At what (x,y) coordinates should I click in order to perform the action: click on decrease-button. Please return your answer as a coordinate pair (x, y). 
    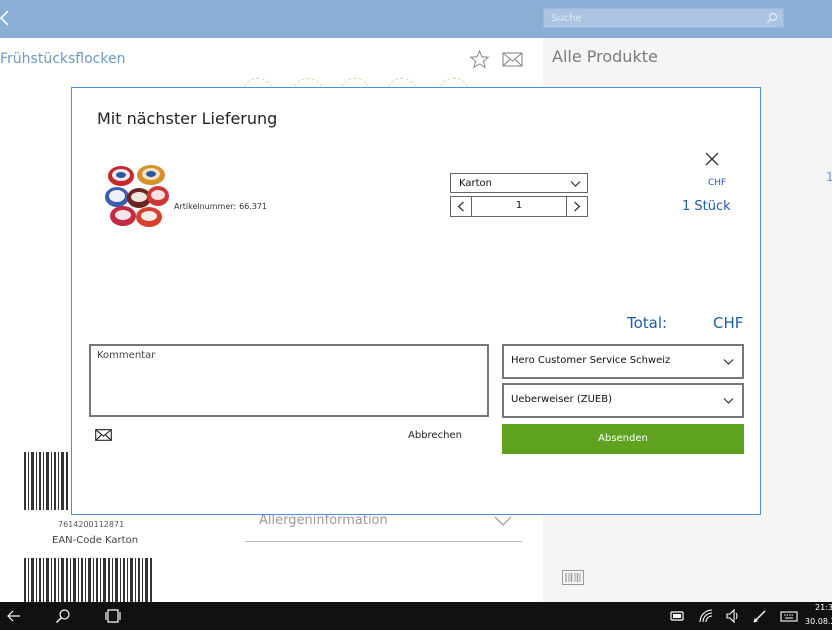
    Looking at the image, I should click on (461, 206).